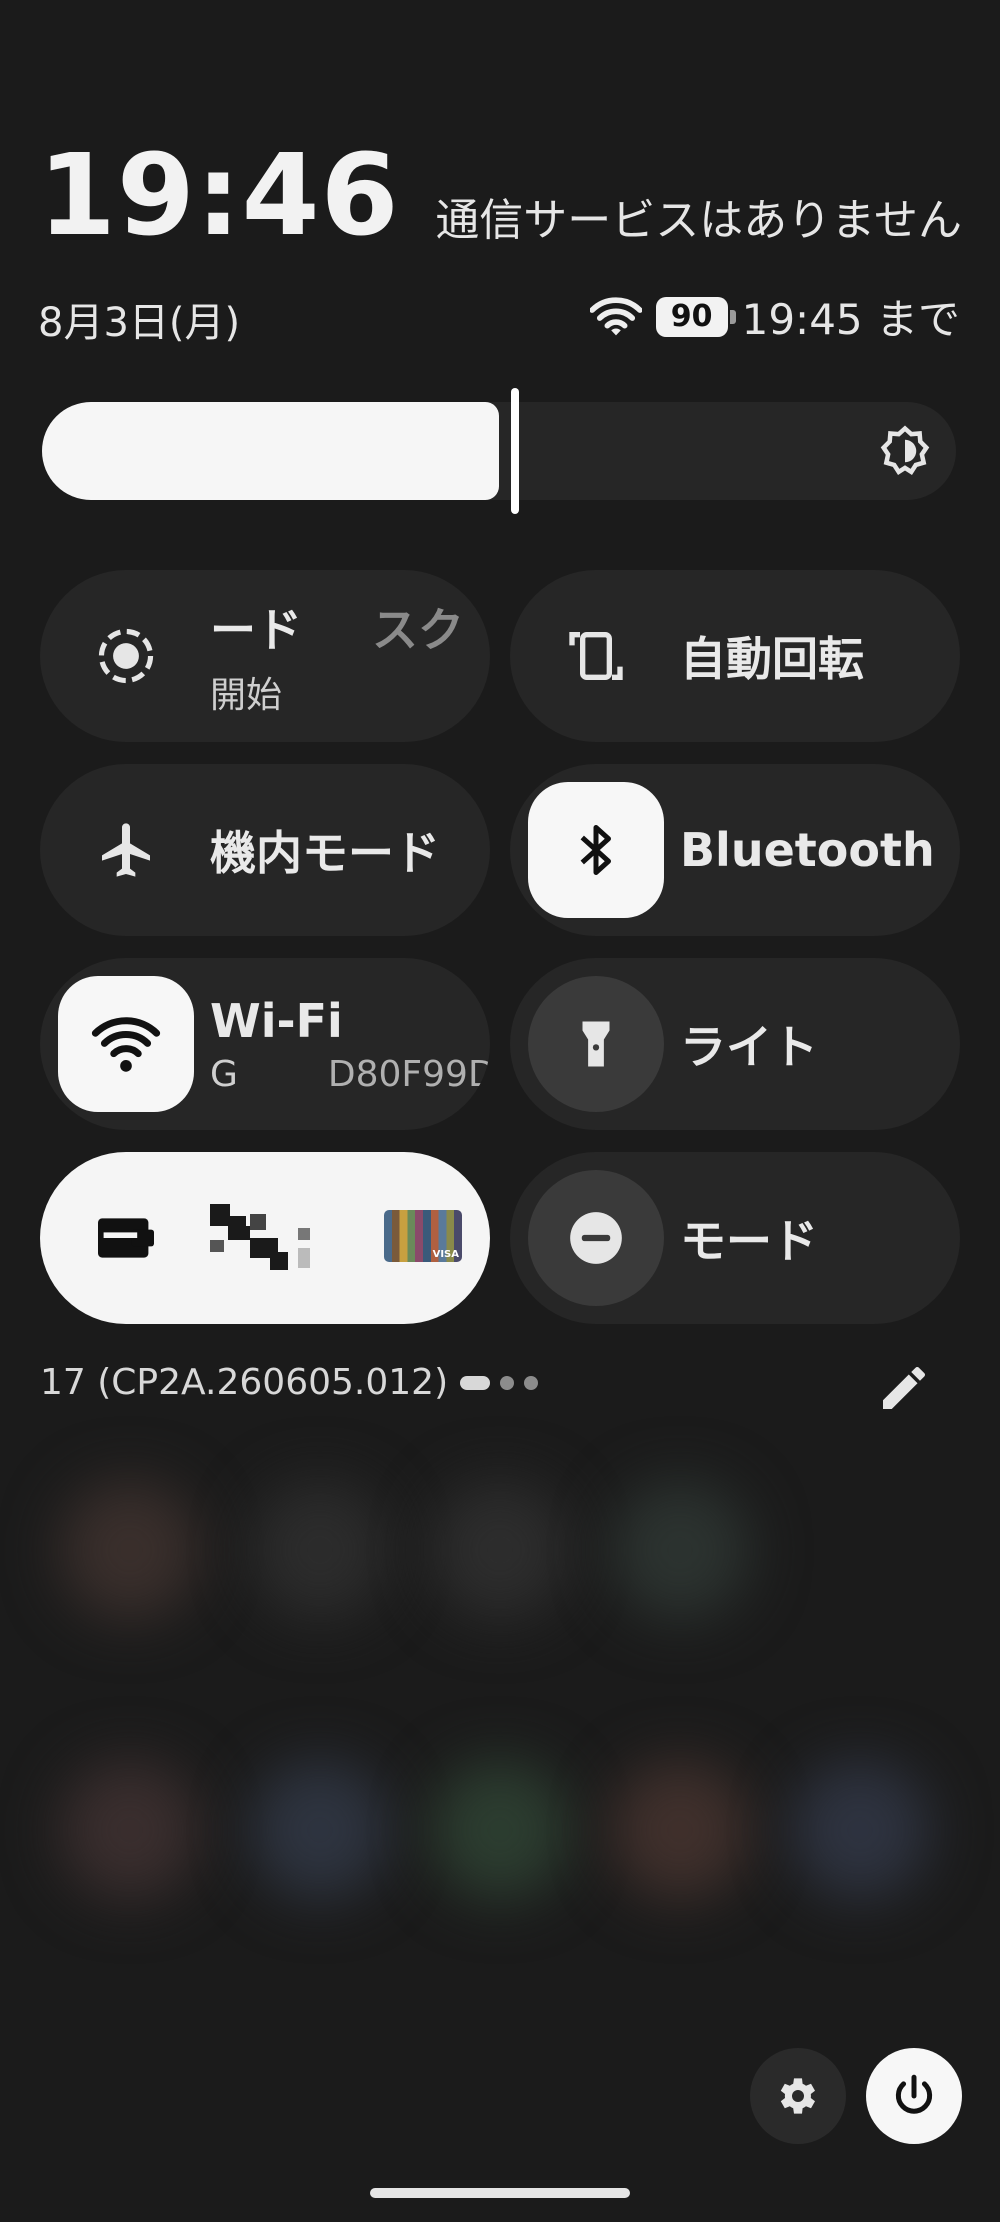 The height and width of the screenshot is (2222, 1000). Describe the element at coordinates (475, 1383) in the screenshot. I see `page-dot-active` at that location.